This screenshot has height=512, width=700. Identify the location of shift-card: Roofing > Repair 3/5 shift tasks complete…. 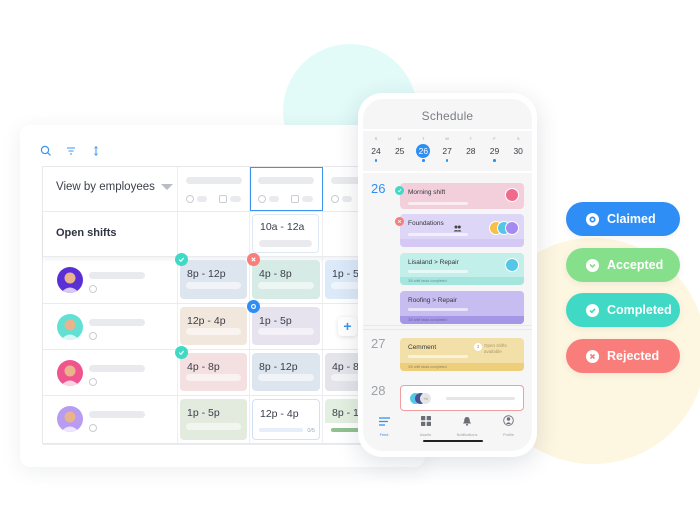
(462, 307).